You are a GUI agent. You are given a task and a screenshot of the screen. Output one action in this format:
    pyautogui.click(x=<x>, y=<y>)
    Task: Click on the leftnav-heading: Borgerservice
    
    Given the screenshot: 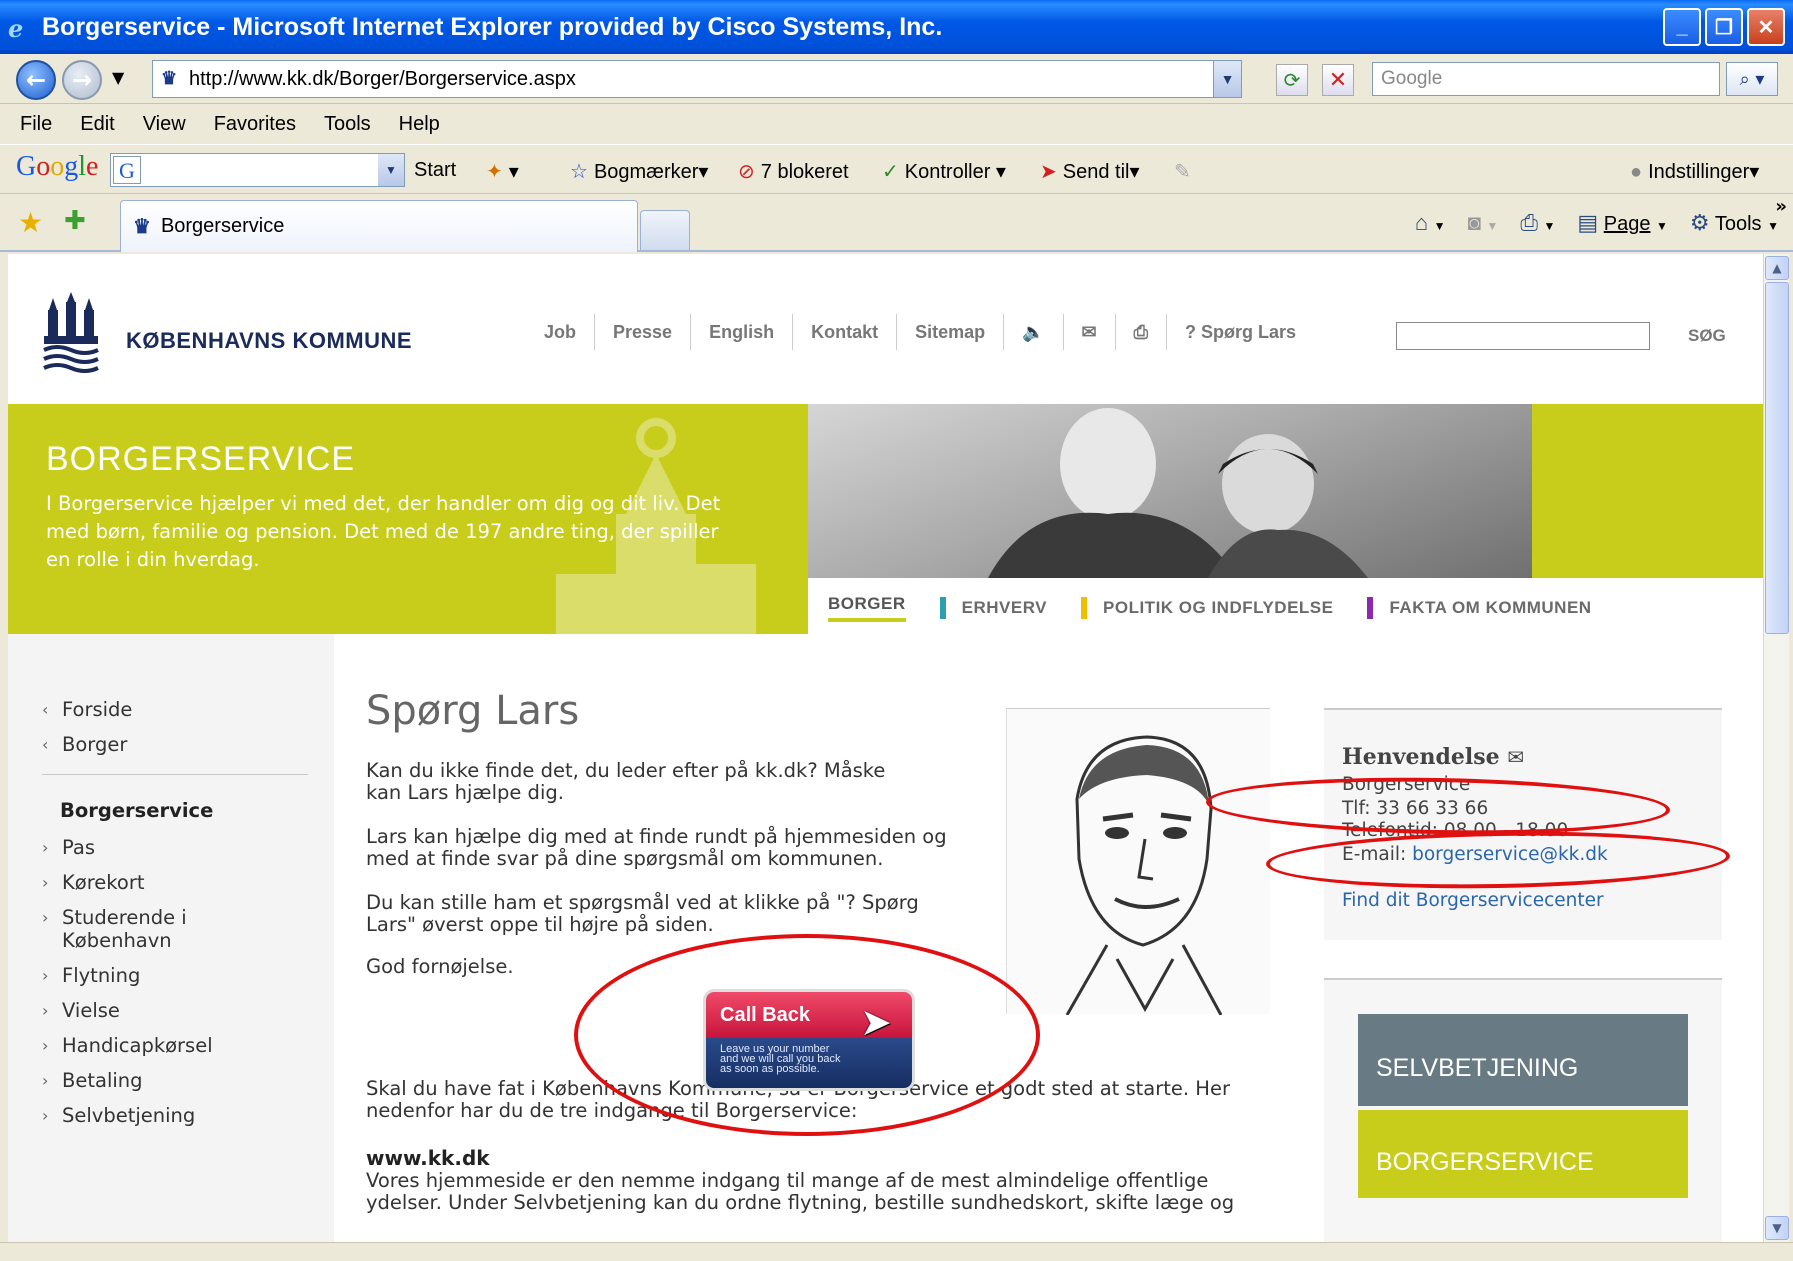 What is the action you would take?
    pyautogui.click(x=175, y=810)
    